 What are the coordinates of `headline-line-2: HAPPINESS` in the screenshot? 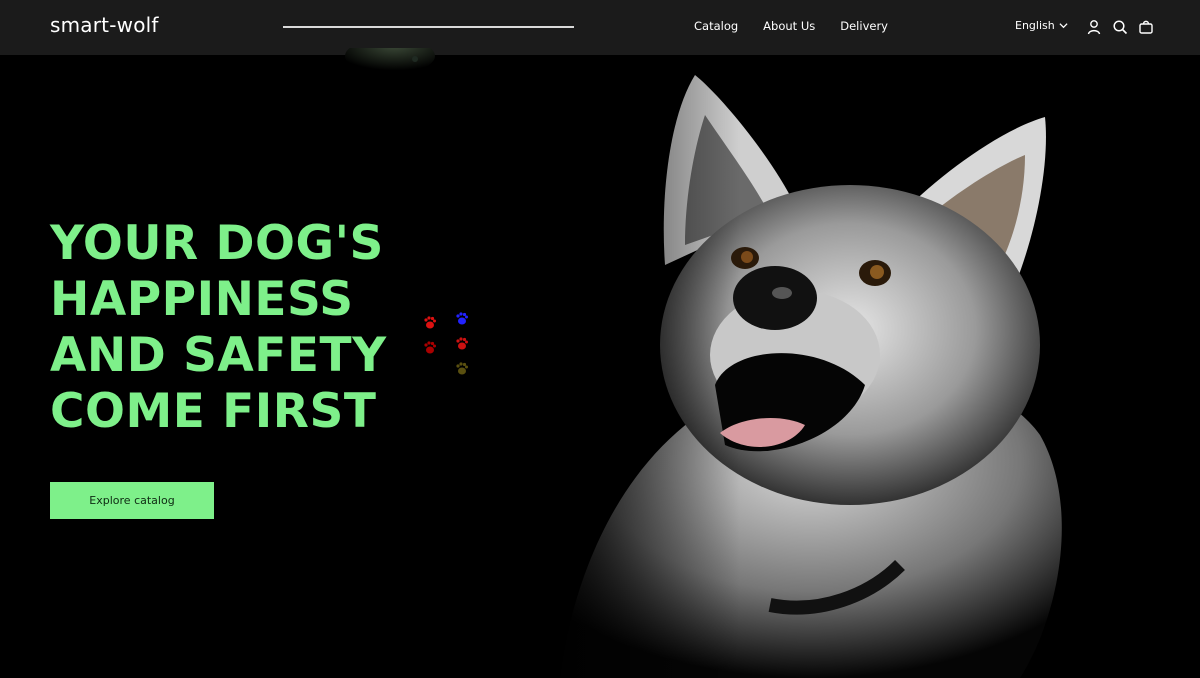 It's located at (202, 299).